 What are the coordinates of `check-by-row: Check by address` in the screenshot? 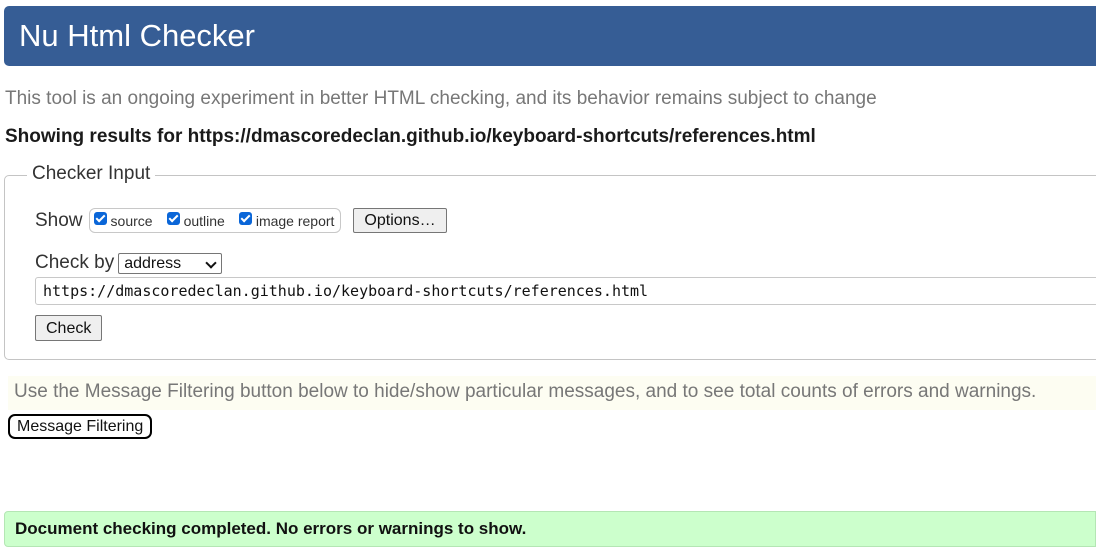 It's located at (129, 263).